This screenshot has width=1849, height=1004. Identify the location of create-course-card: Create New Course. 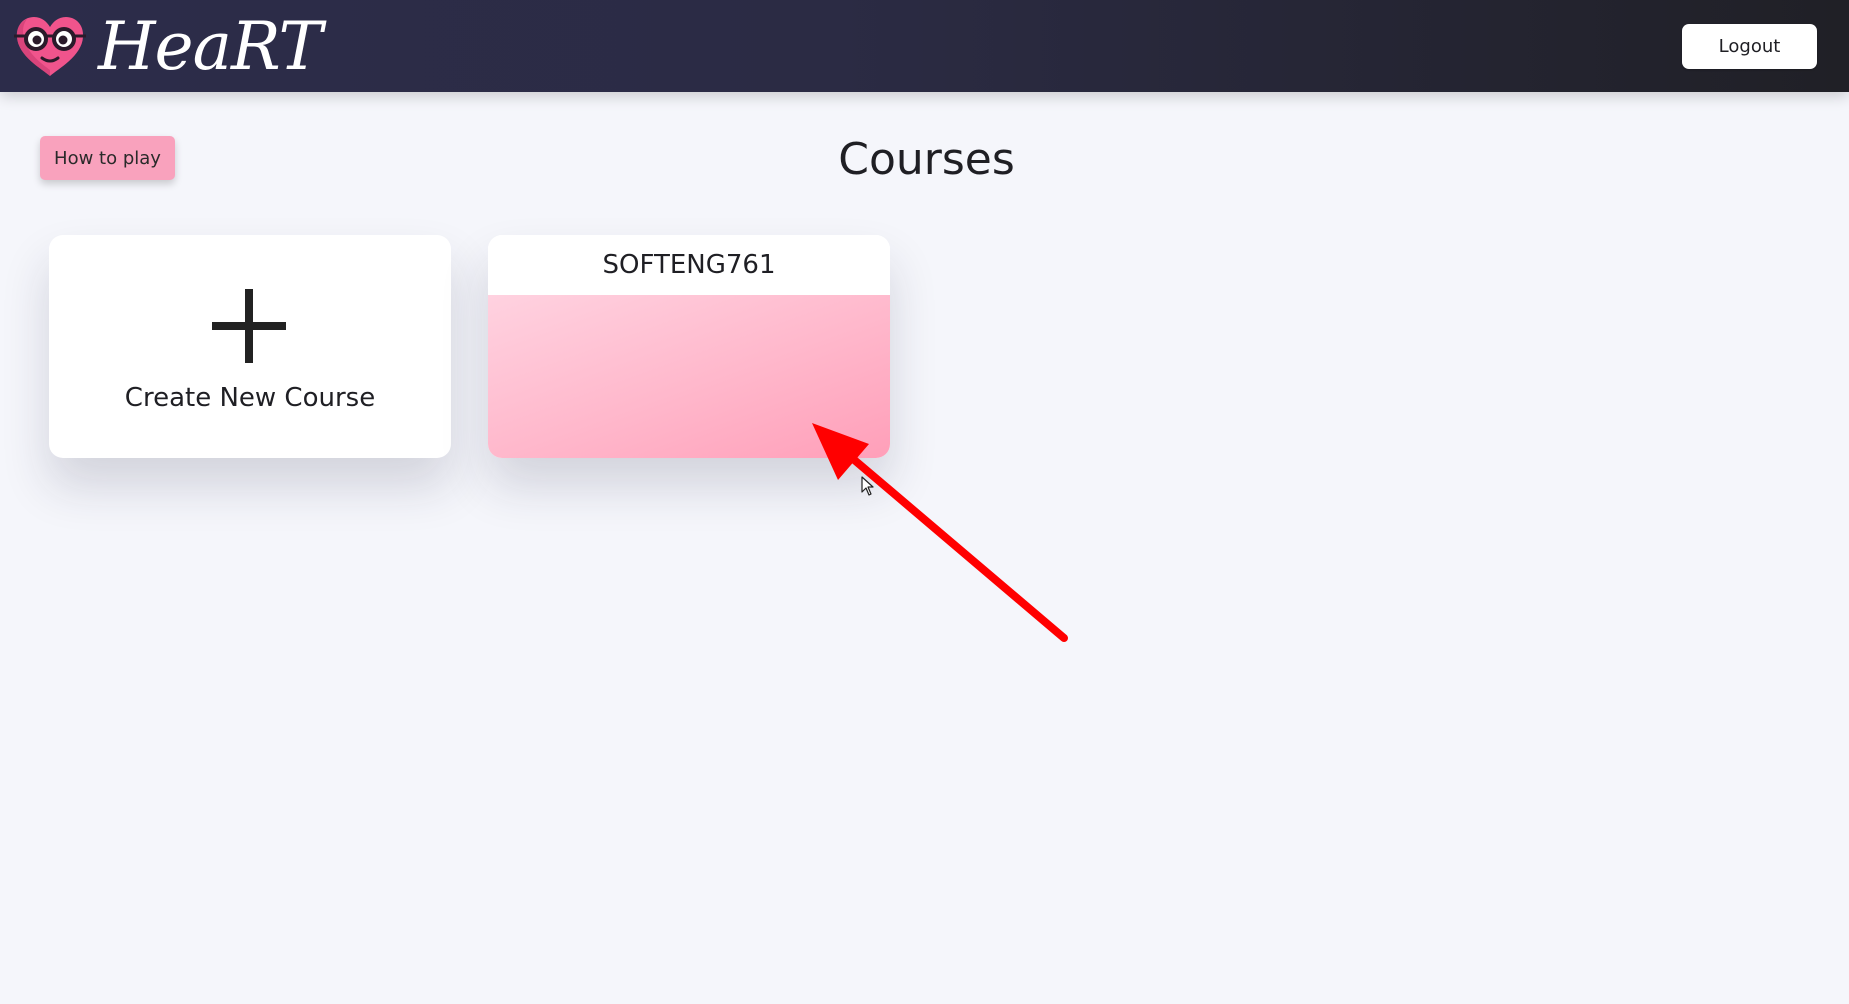
(250, 346).